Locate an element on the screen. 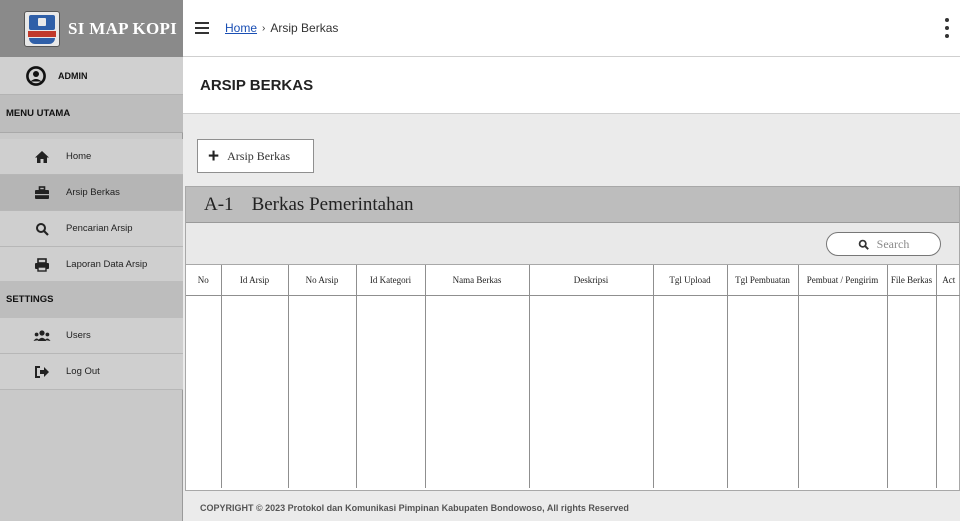 The width and height of the screenshot is (960, 521). panel-code: A-1 is located at coordinates (219, 204).